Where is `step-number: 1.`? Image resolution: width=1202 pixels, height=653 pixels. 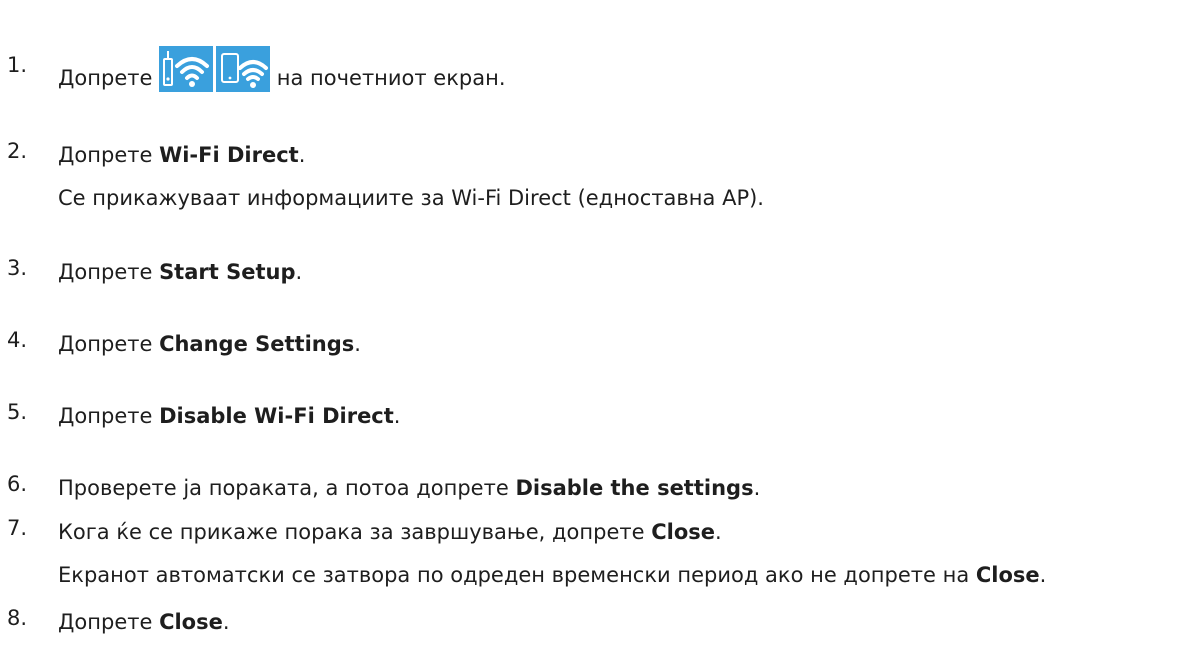
step-number: 1. is located at coordinates (17, 65).